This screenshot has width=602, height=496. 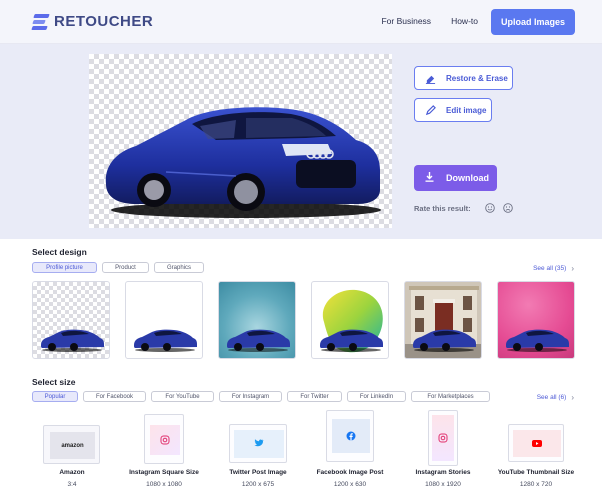 What do you see at coordinates (467, 178) in the screenshot?
I see `download-label: Download` at bounding box center [467, 178].